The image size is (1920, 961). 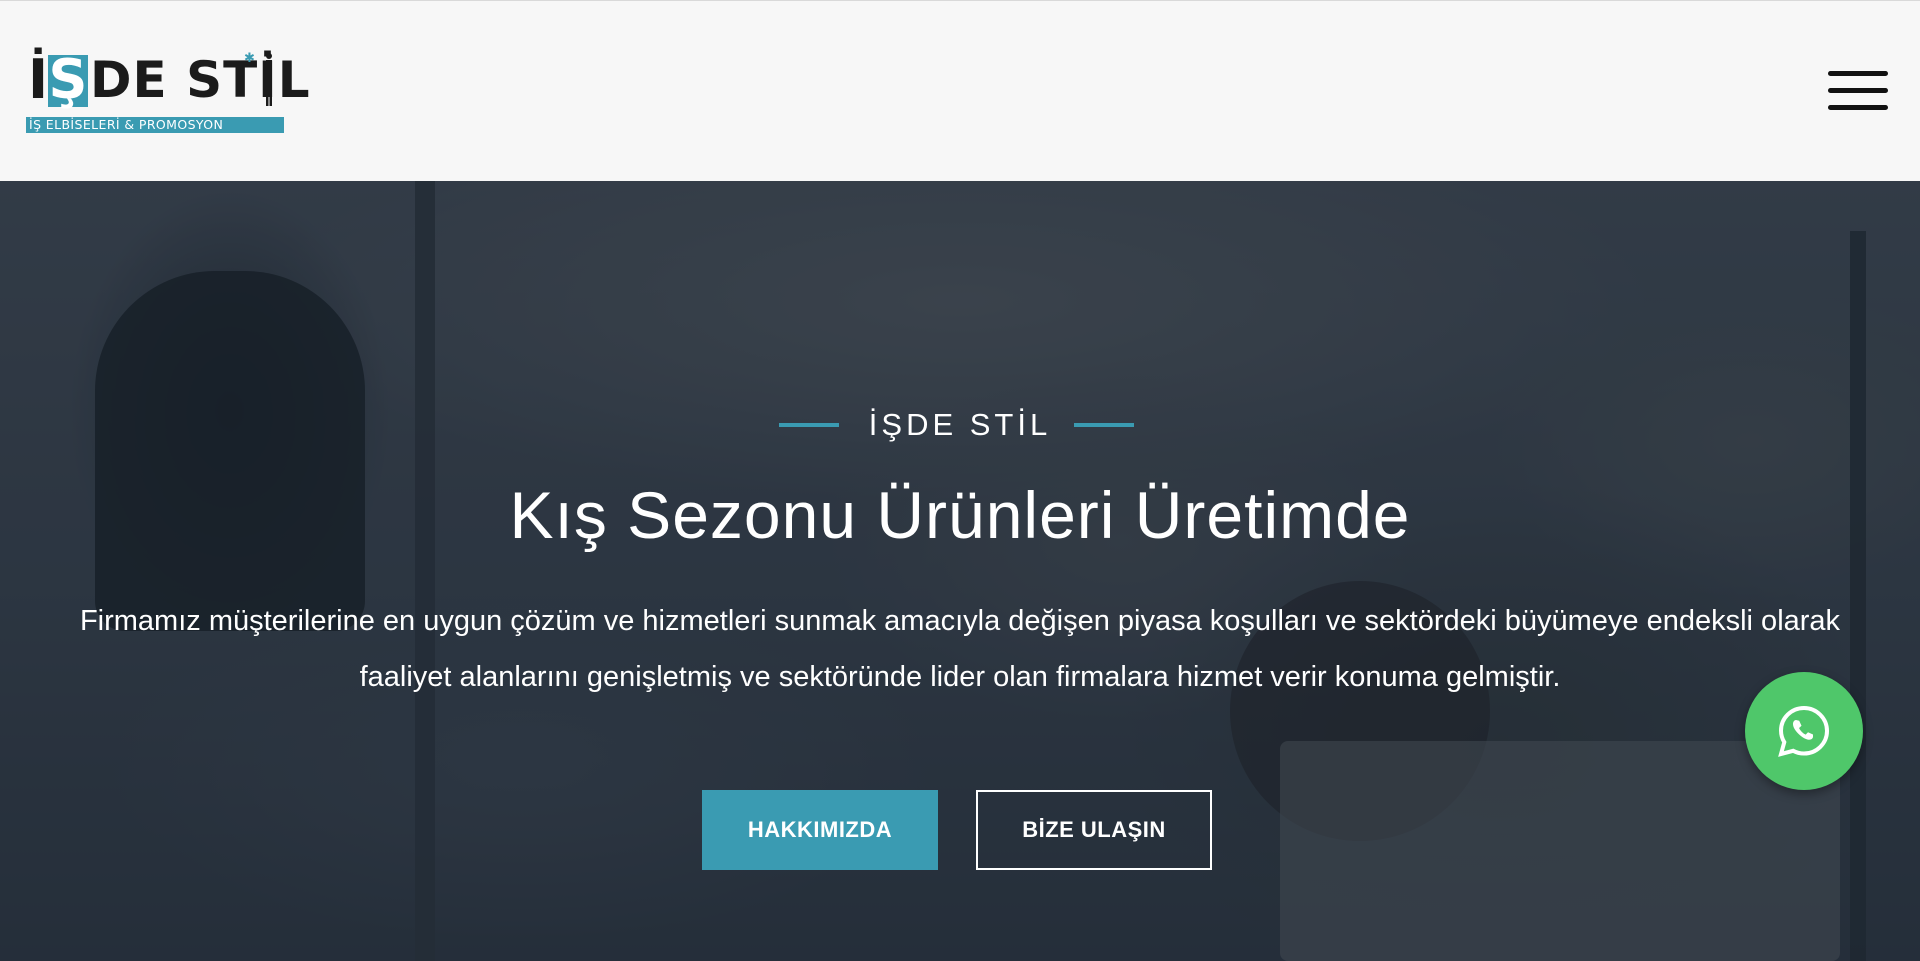 I want to click on logo-star-icon: ✱, so click(x=249, y=57).